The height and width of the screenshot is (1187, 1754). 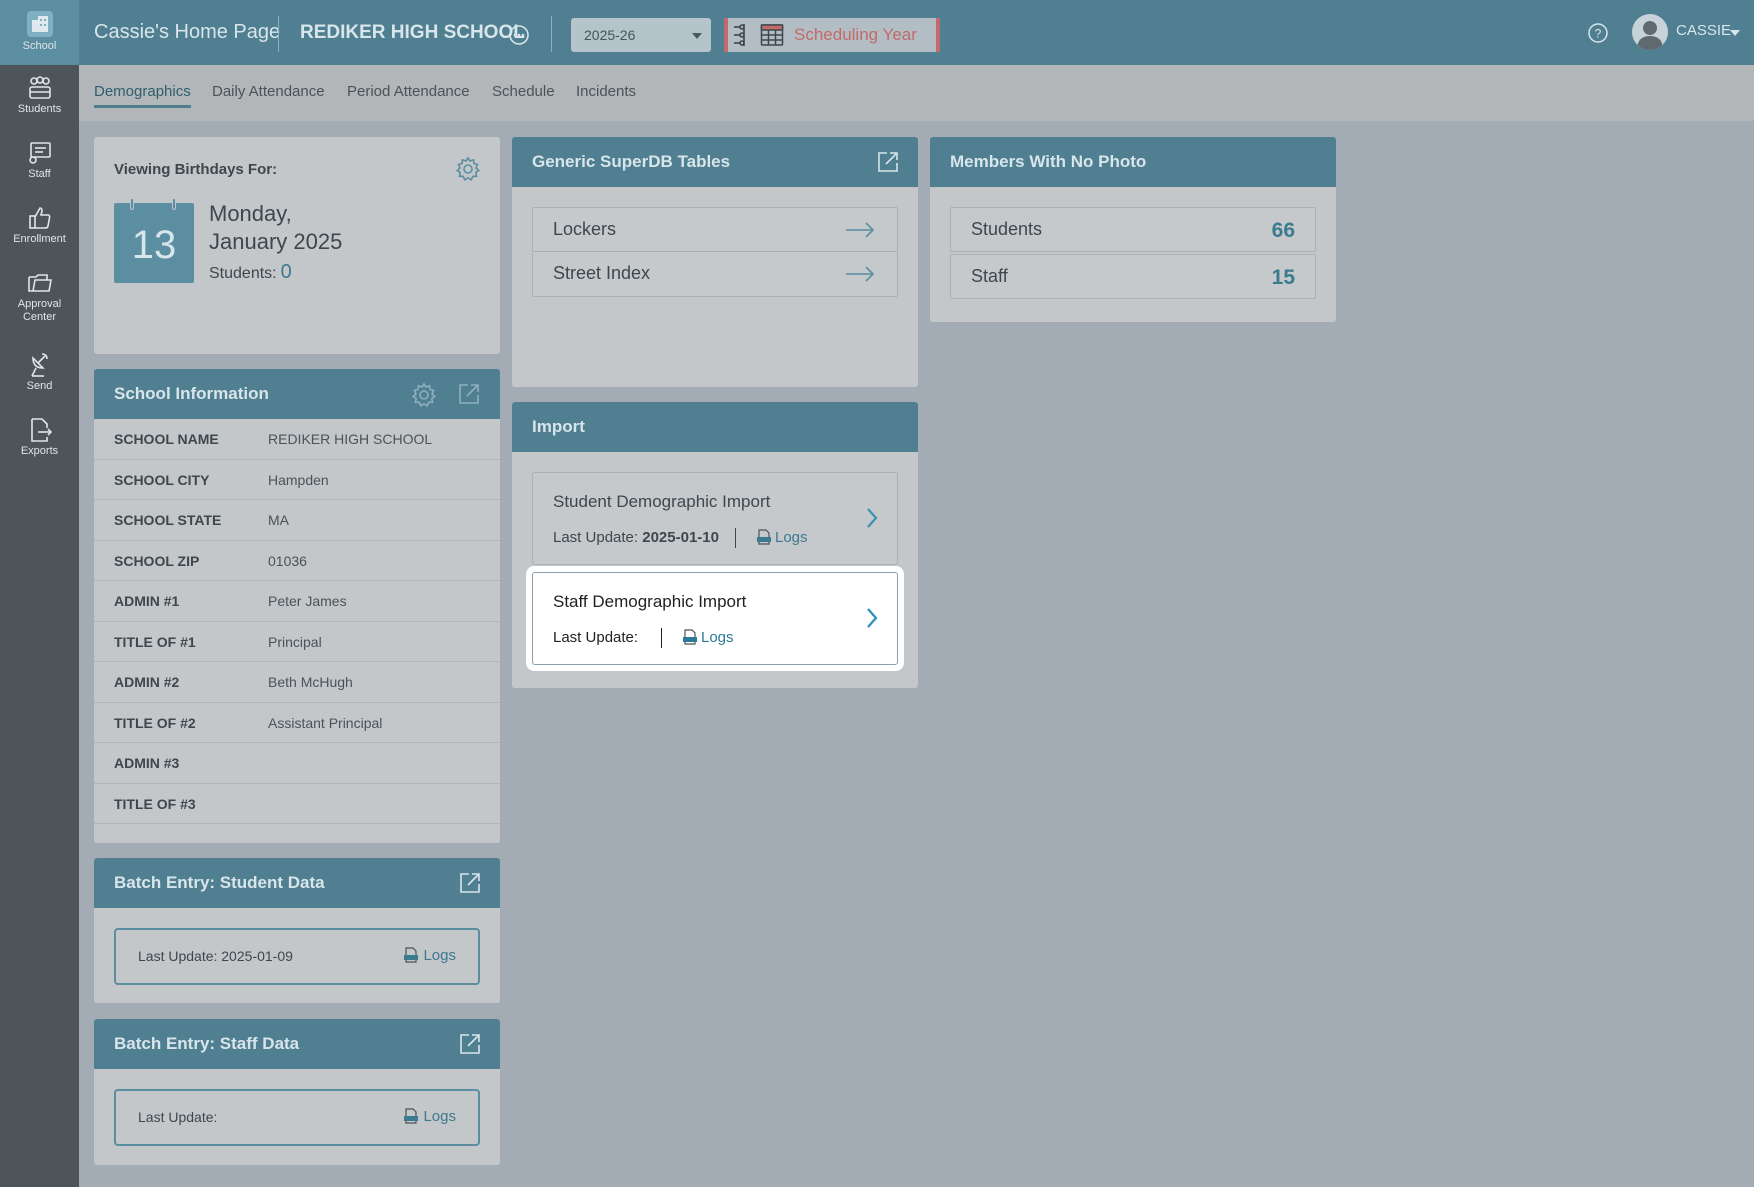 What do you see at coordinates (602, 273) in the screenshot?
I see `list-item-label: Street Index` at bounding box center [602, 273].